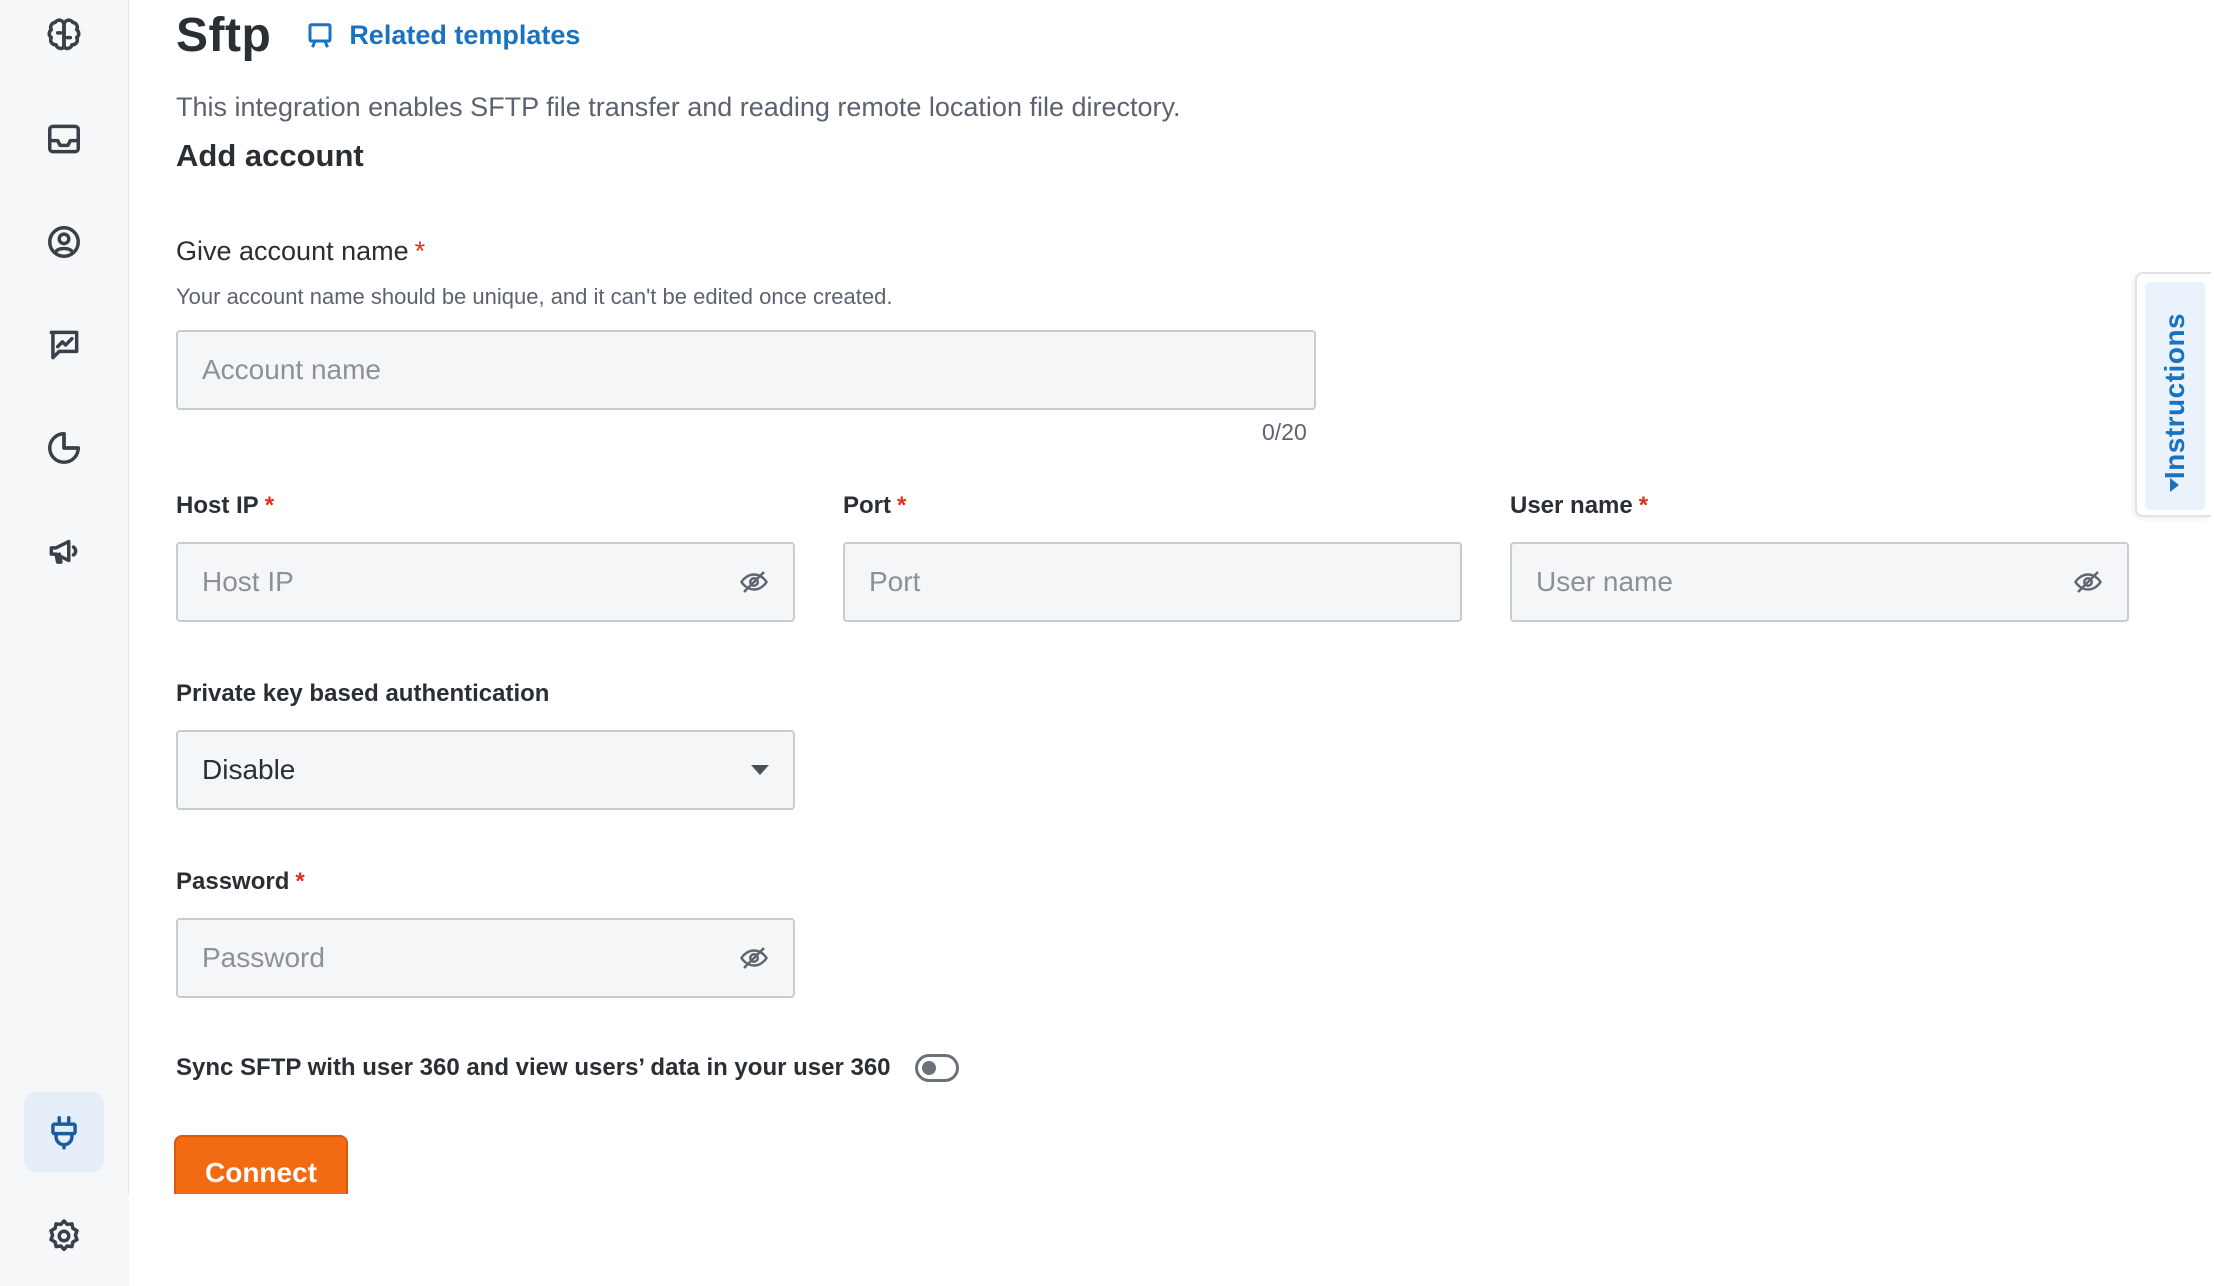  I want to click on toggle-knob, so click(928, 1068).